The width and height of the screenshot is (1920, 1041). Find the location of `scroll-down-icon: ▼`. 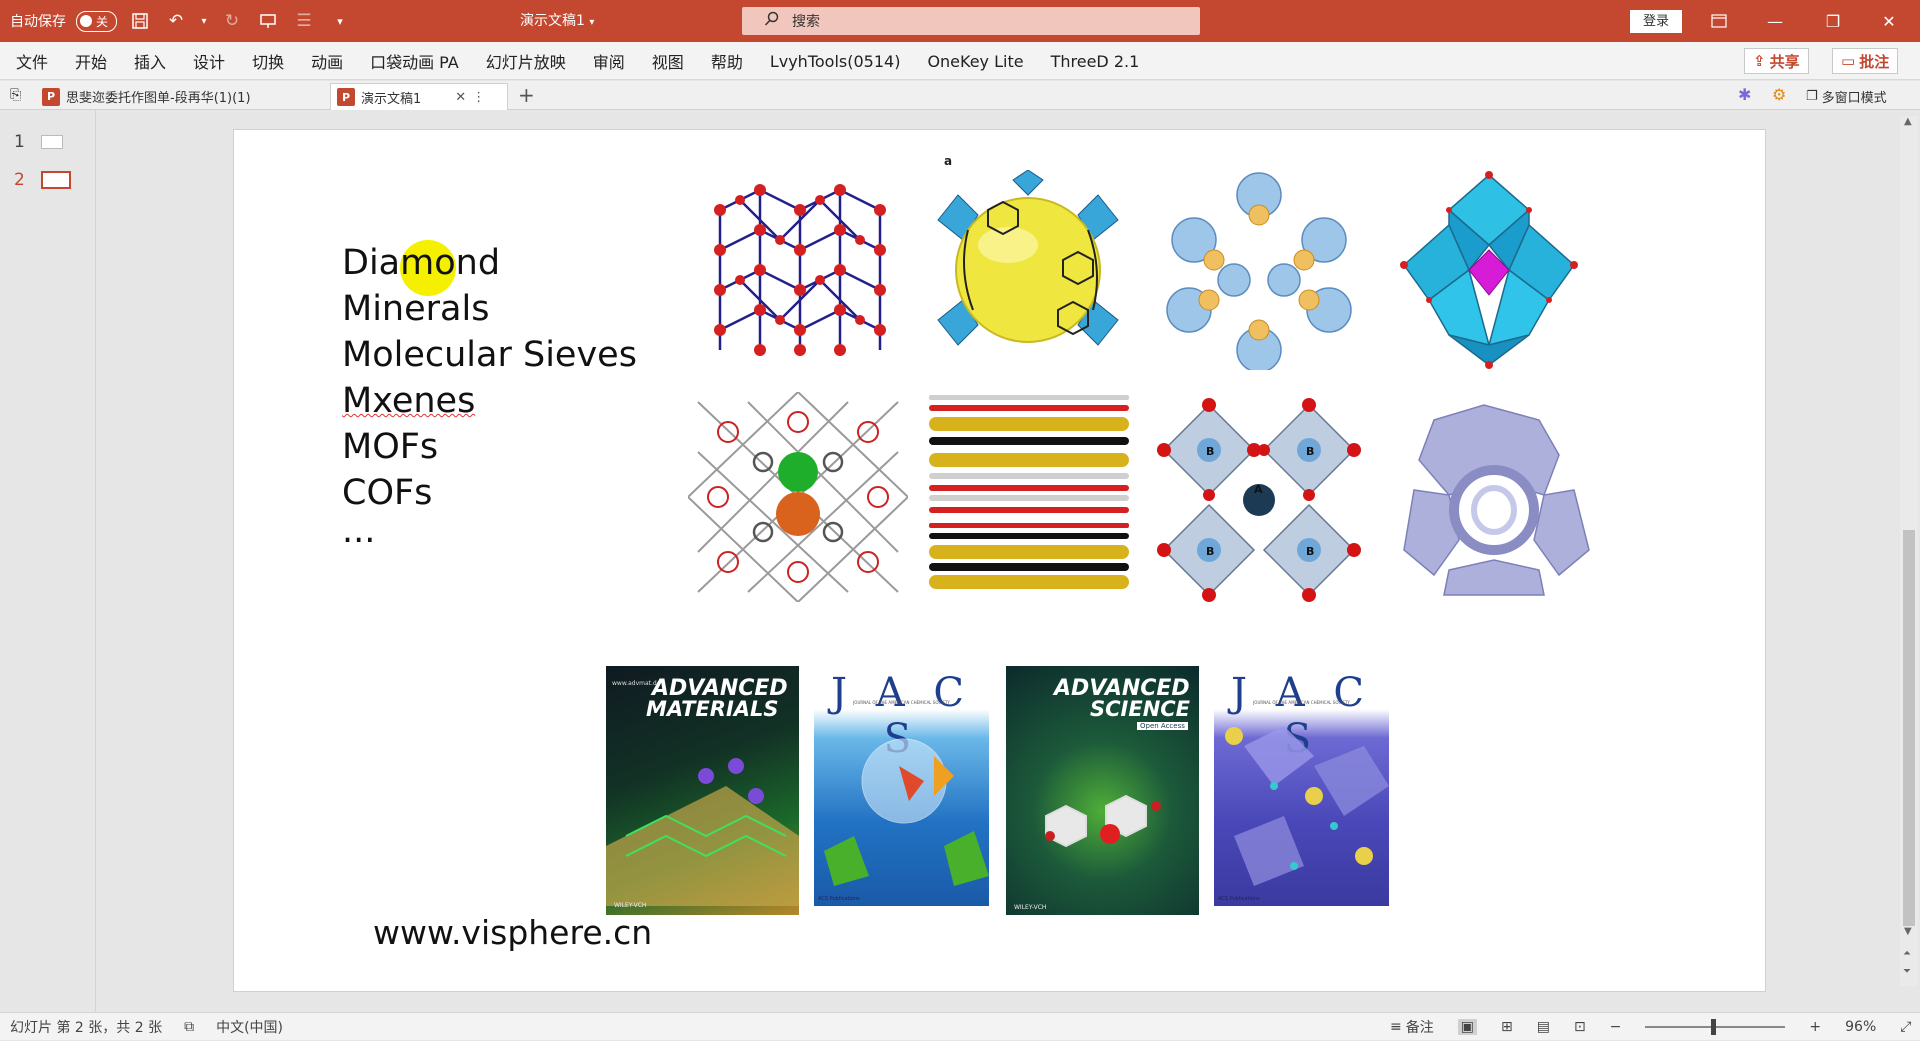

scroll-down-icon: ▼ is located at coordinates (1908, 931).